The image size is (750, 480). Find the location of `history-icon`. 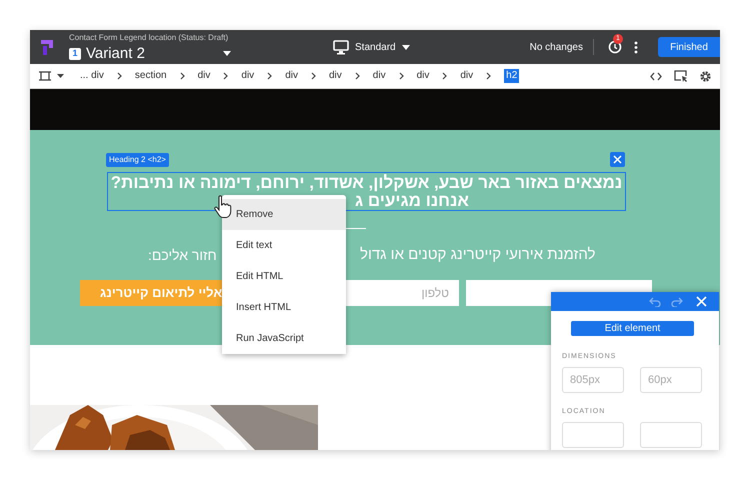

history-icon is located at coordinates (615, 47).